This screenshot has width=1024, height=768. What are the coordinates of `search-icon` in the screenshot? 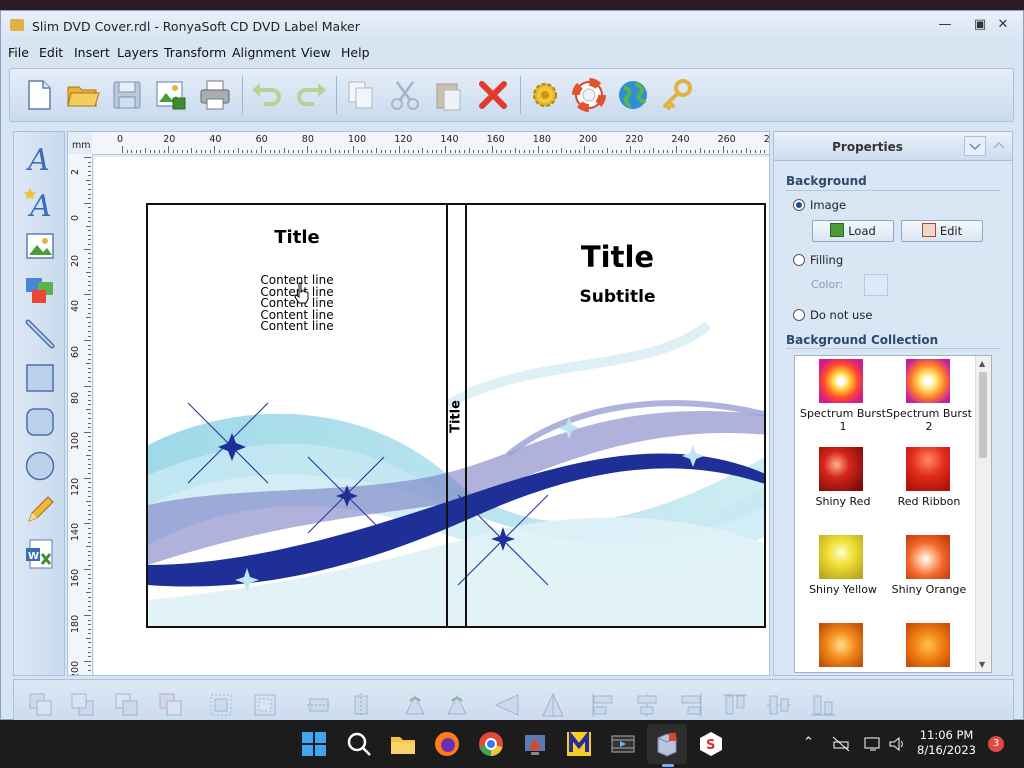 It's located at (359, 744).